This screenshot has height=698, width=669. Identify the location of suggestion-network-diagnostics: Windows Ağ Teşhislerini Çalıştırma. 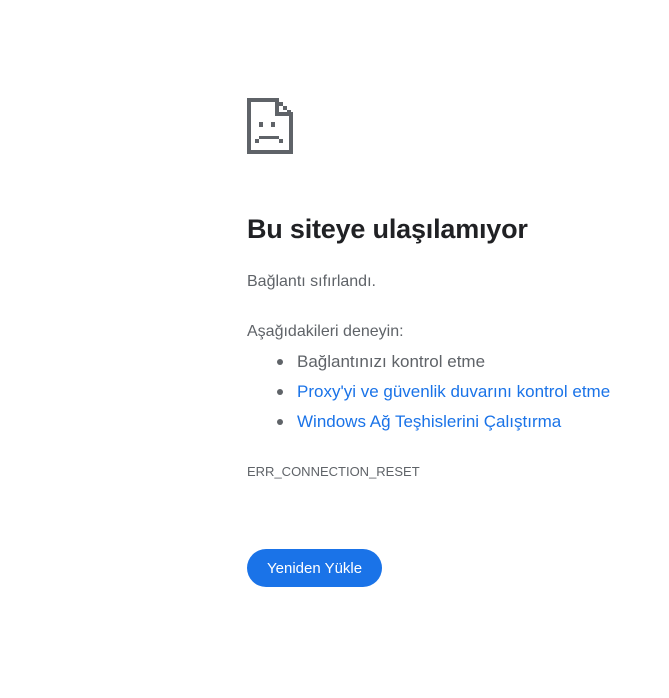
(428, 425).